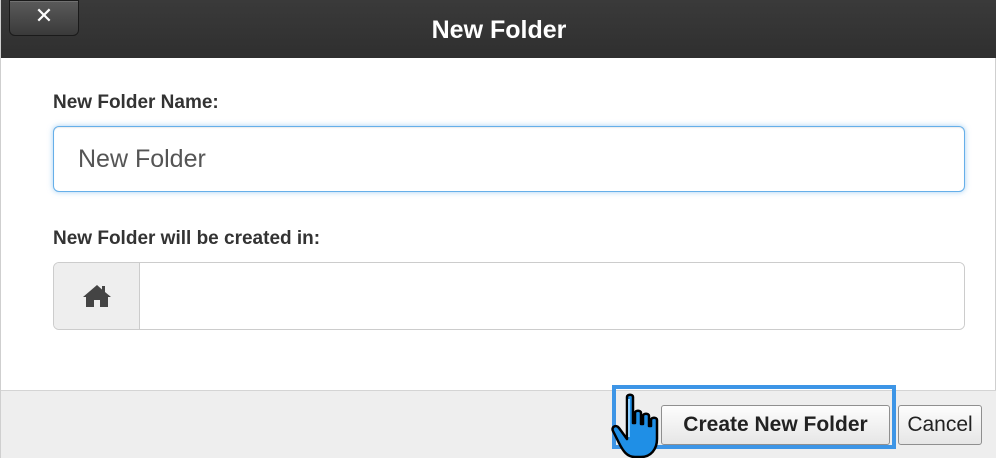 The height and width of the screenshot is (458, 996). I want to click on folder-name-input, so click(509, 159).